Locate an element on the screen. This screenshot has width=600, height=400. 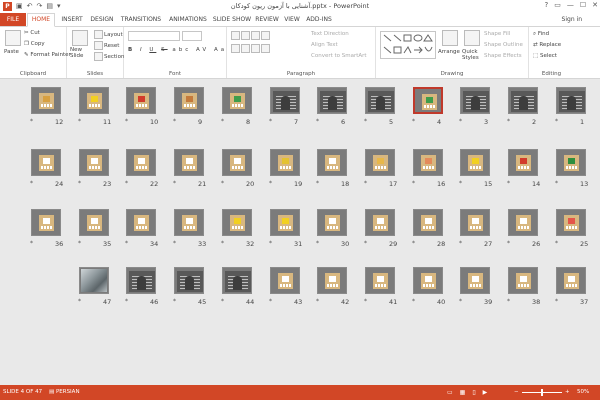
slide-thumbnail: * 32 is located at coordinates (238, 229).